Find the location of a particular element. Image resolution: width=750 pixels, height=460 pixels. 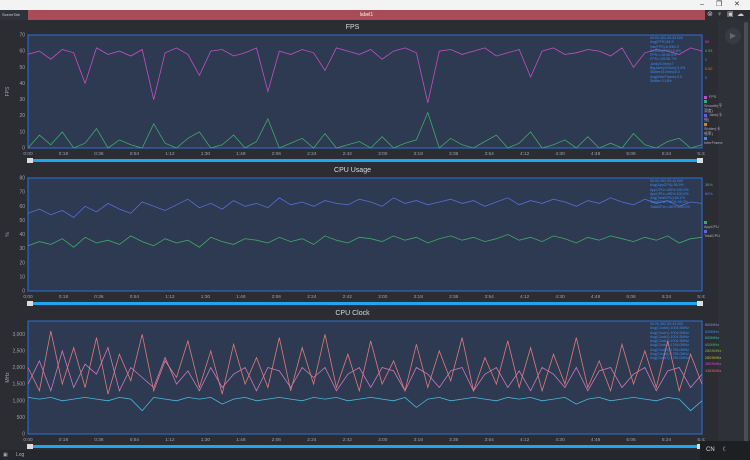

x-tick-label: 4:48 is located at coordinates (596, 440).